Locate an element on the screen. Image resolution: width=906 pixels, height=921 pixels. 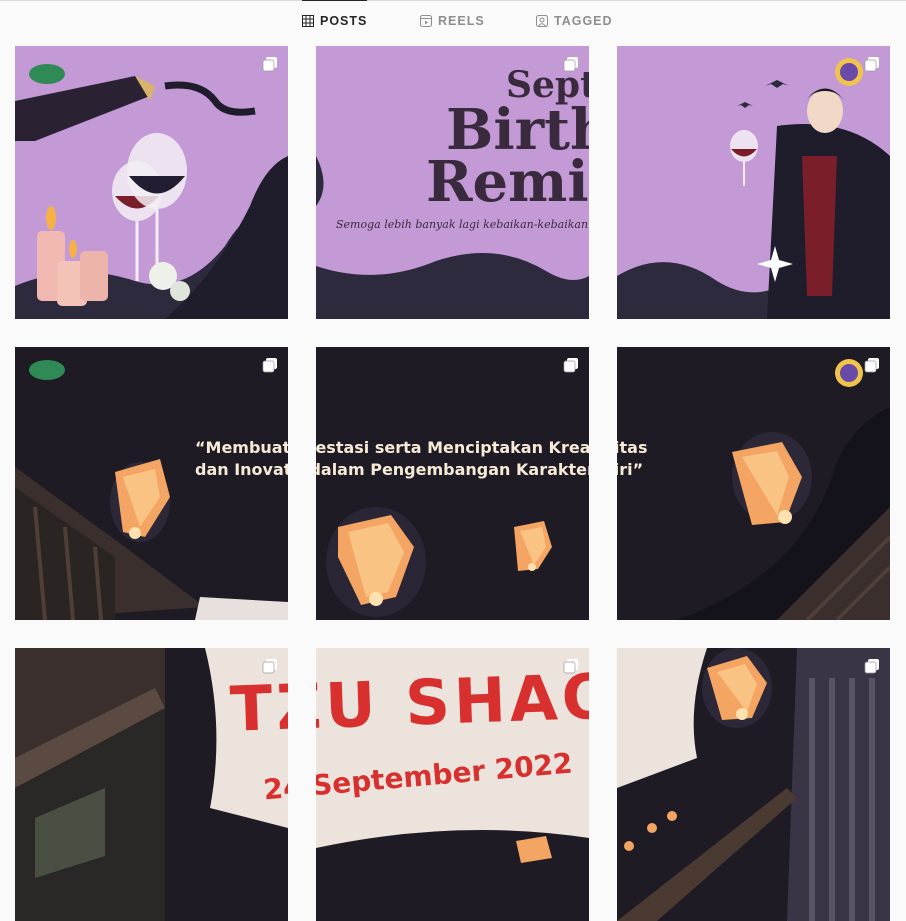
tab-posts-label: POSTS is located at coordinates (344, 21).